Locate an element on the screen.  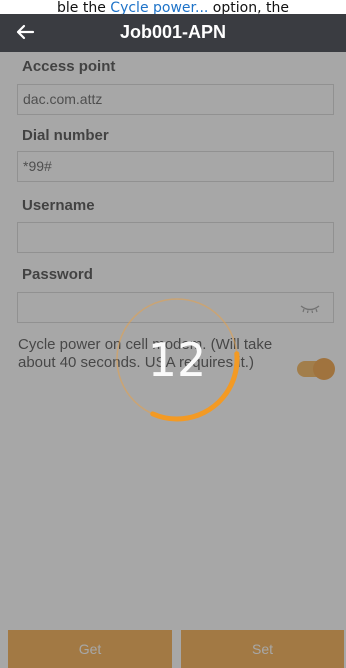
toggle-knob is located at coordinates (324, 369).